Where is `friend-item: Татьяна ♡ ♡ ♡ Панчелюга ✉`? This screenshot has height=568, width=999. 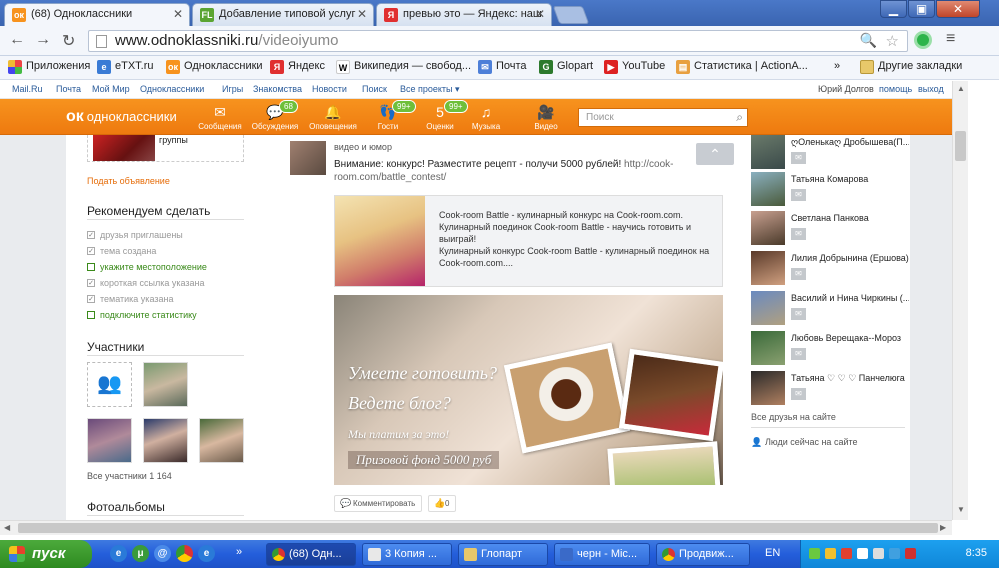 friend-item: Татьяна ♡ ♡ ♡ Панчелюга ✉ is located at coordinates (828, 389).